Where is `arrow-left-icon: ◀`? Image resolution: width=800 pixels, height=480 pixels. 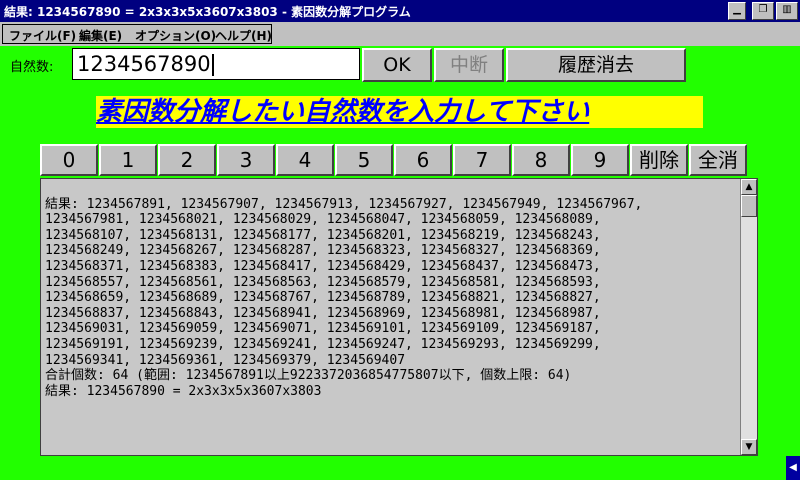 arrow-left-icon: ◀ is located at coordinates (793, 467).